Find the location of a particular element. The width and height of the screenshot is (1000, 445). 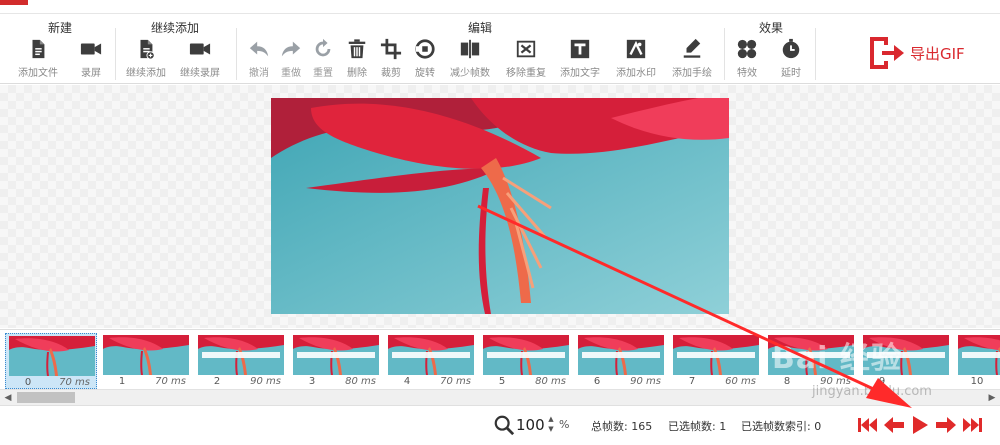

scrollbar-thumb is located at coordinates (46, 397).